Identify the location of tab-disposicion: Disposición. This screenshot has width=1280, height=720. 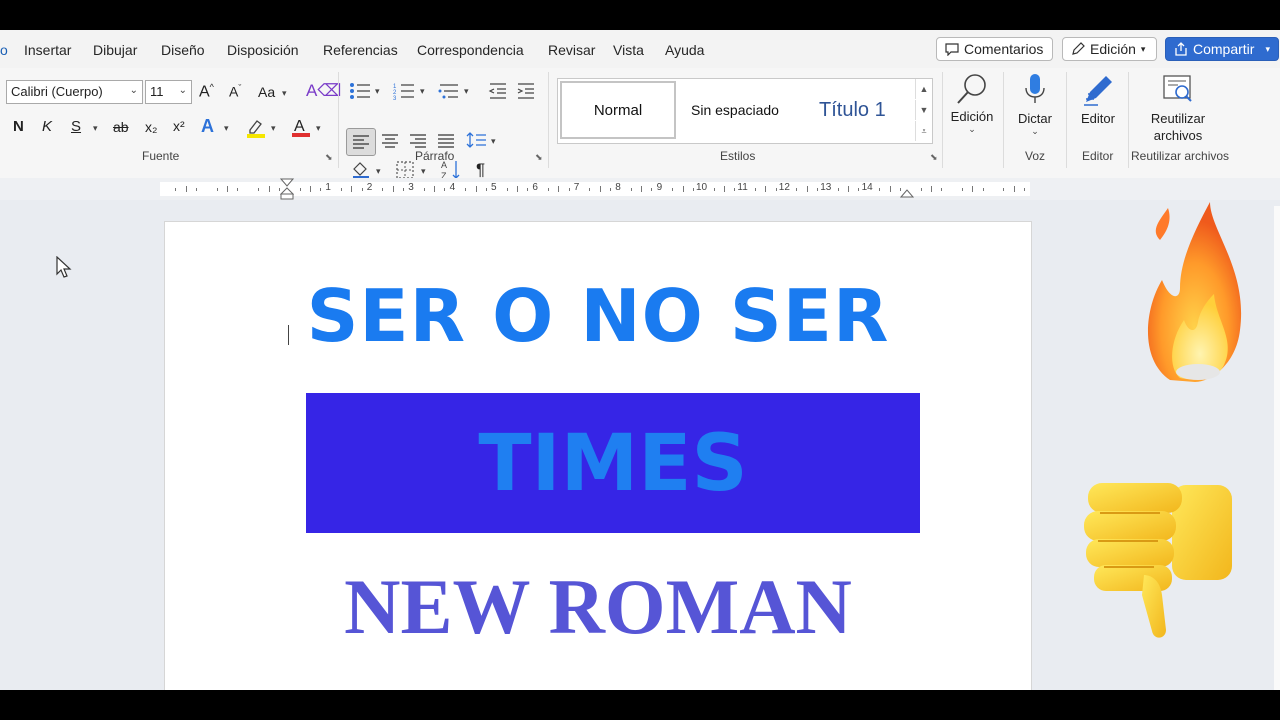
(263, 50).